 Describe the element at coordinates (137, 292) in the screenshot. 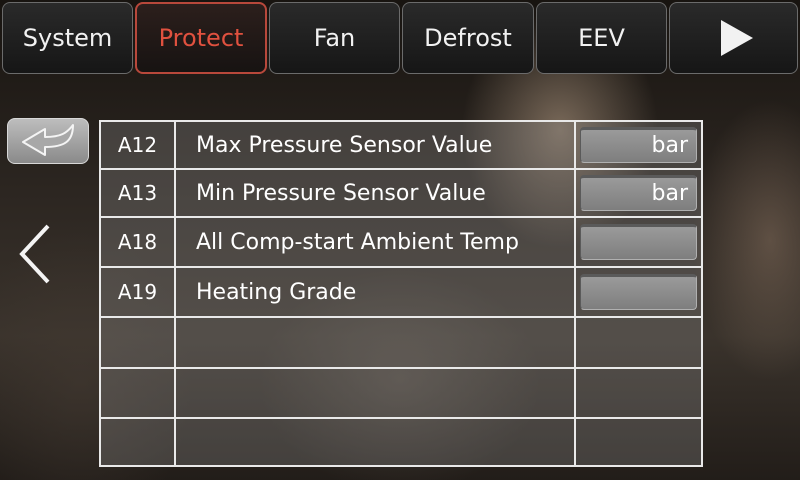

I see `param-code: A19` at that location.